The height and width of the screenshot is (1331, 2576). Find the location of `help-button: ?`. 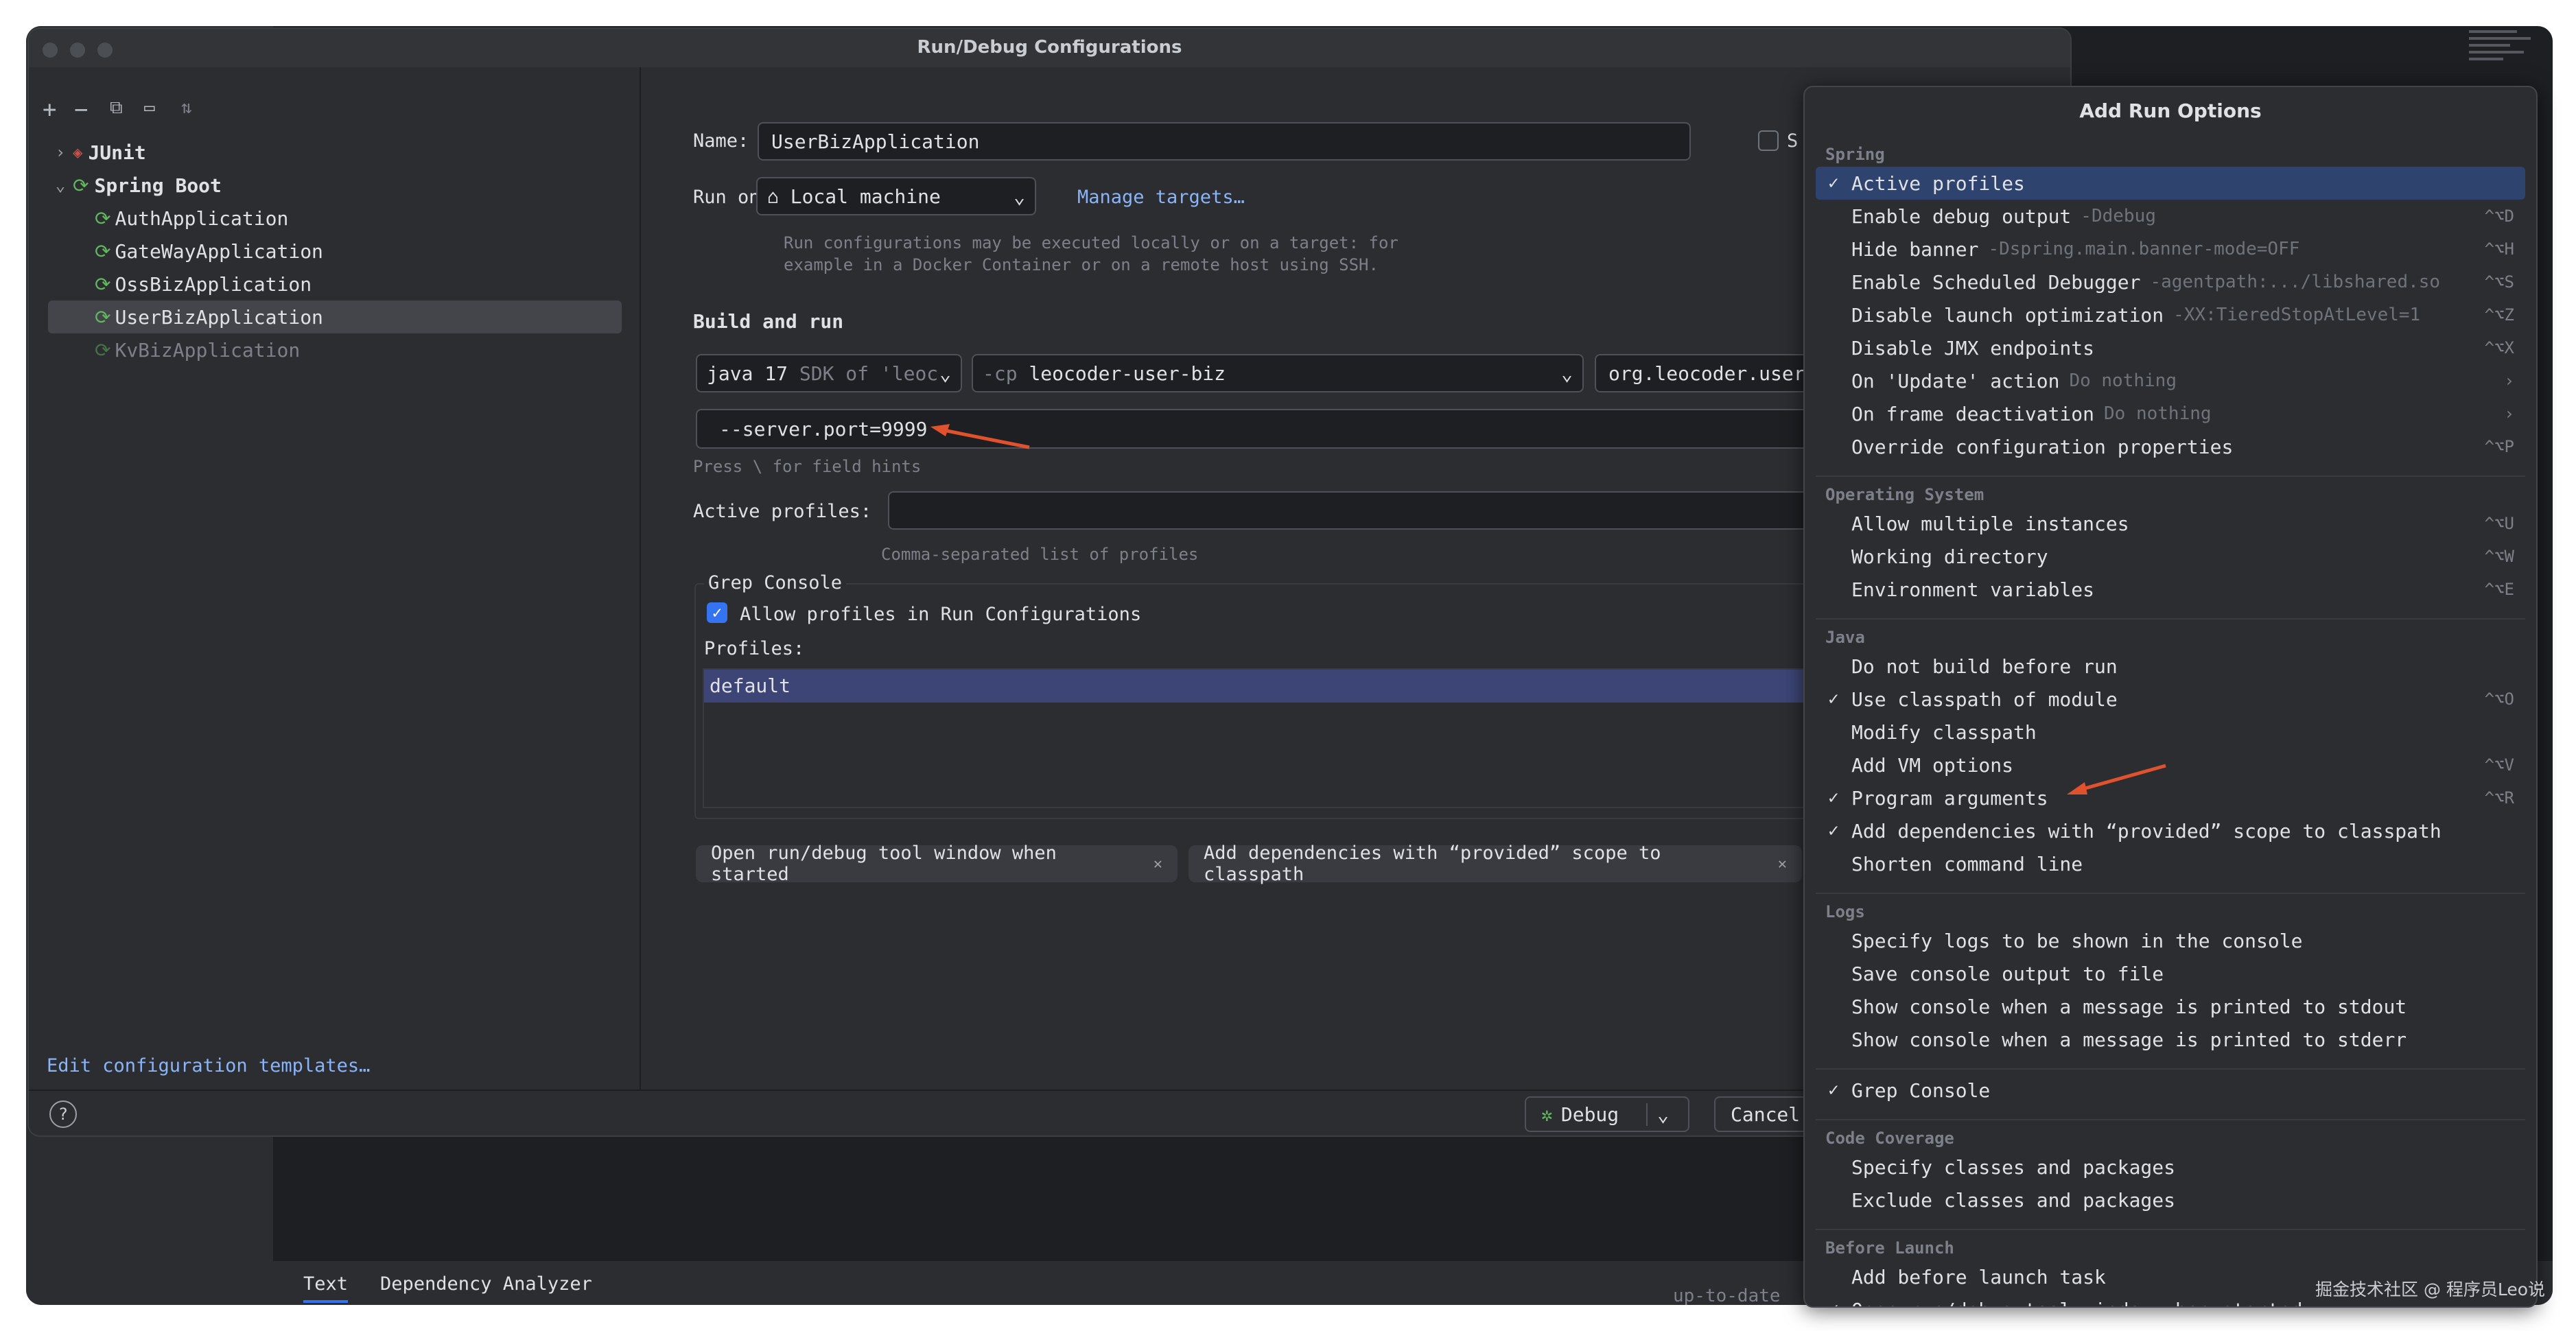

help-button: ? is located at coordinates (63, 1114).